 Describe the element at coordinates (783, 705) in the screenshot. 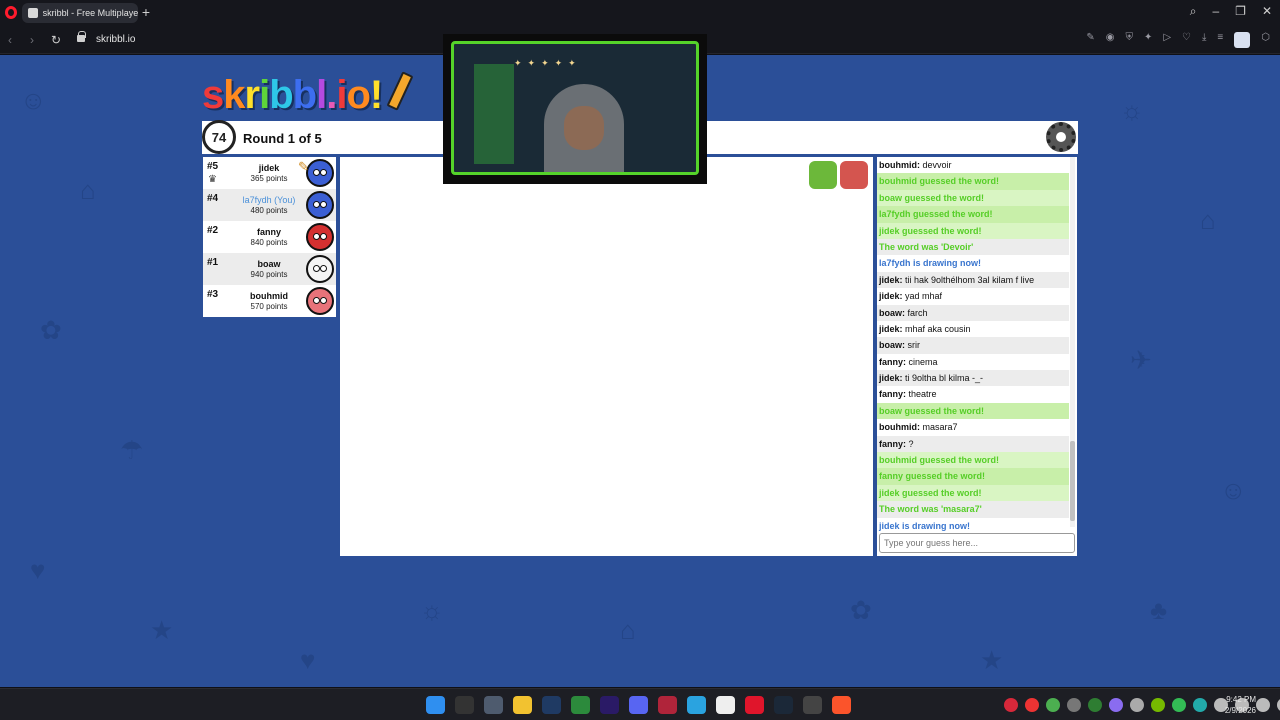

I see `steam-icon` at that location.